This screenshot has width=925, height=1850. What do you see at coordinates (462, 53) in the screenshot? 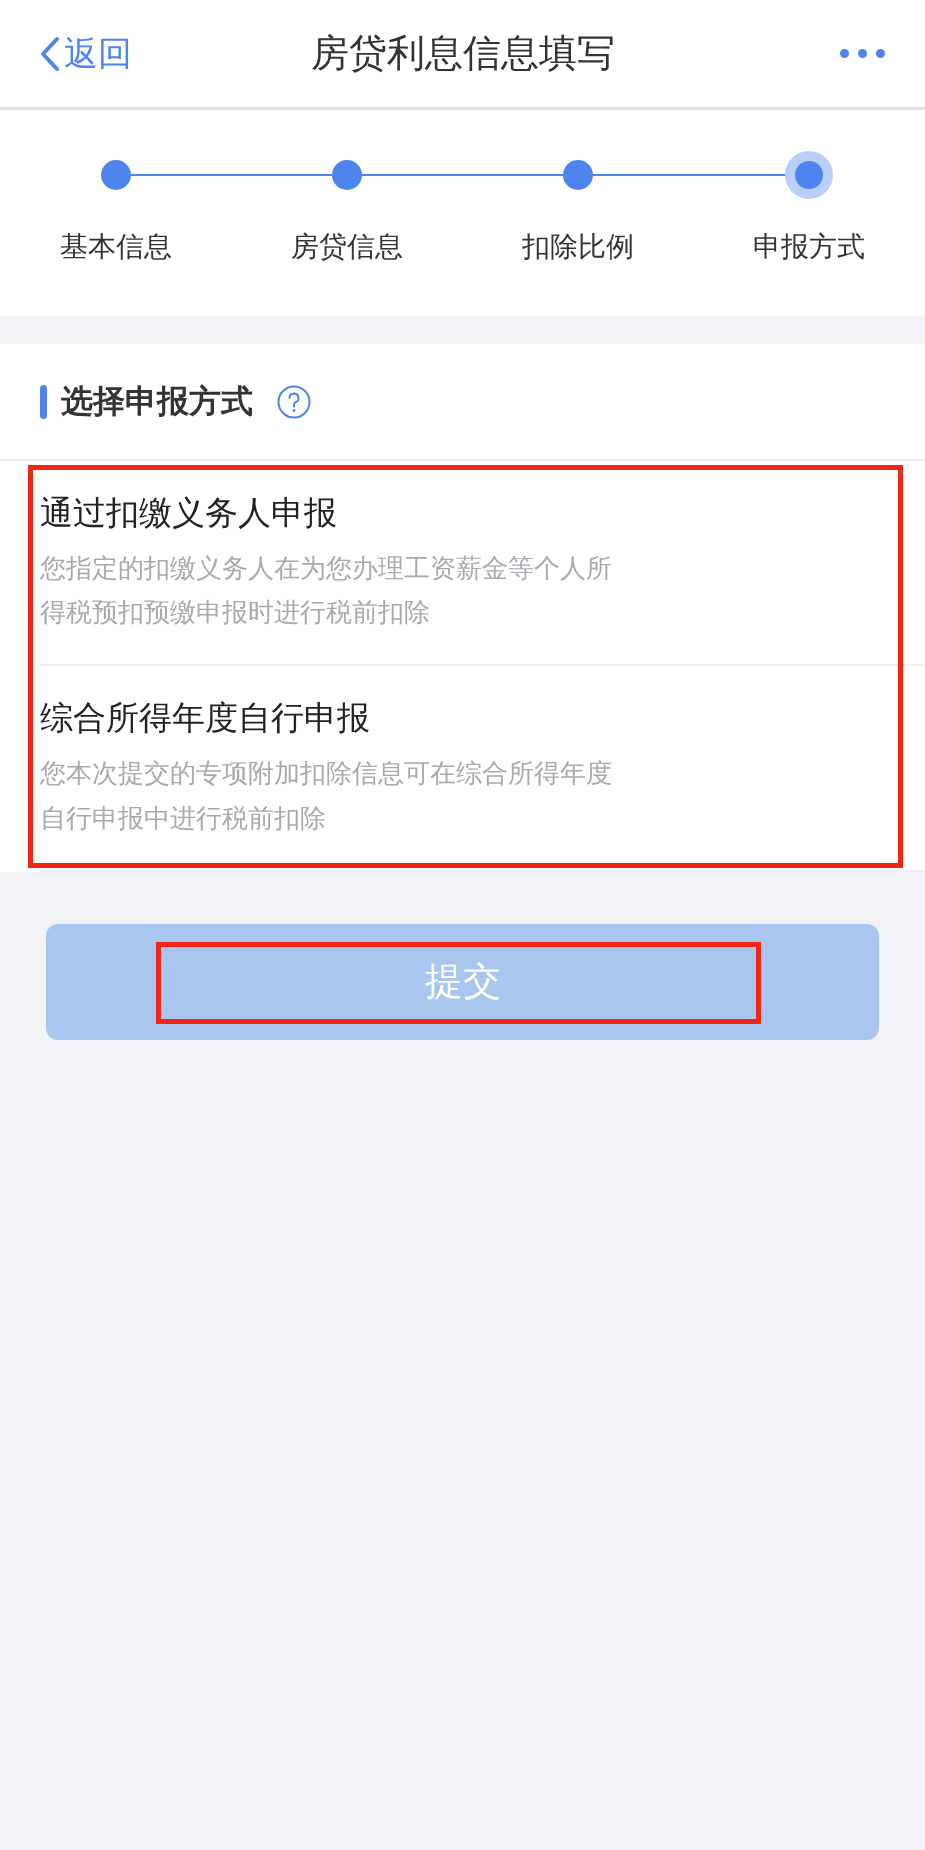
I see `page-title: 房贷利息信息填写` at bounding box center [462, 53].